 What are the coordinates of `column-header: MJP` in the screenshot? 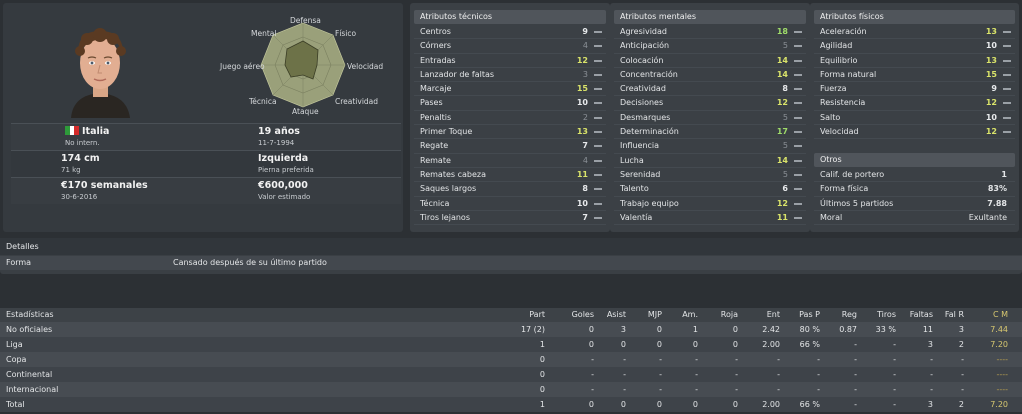 It's located at (642, 315).